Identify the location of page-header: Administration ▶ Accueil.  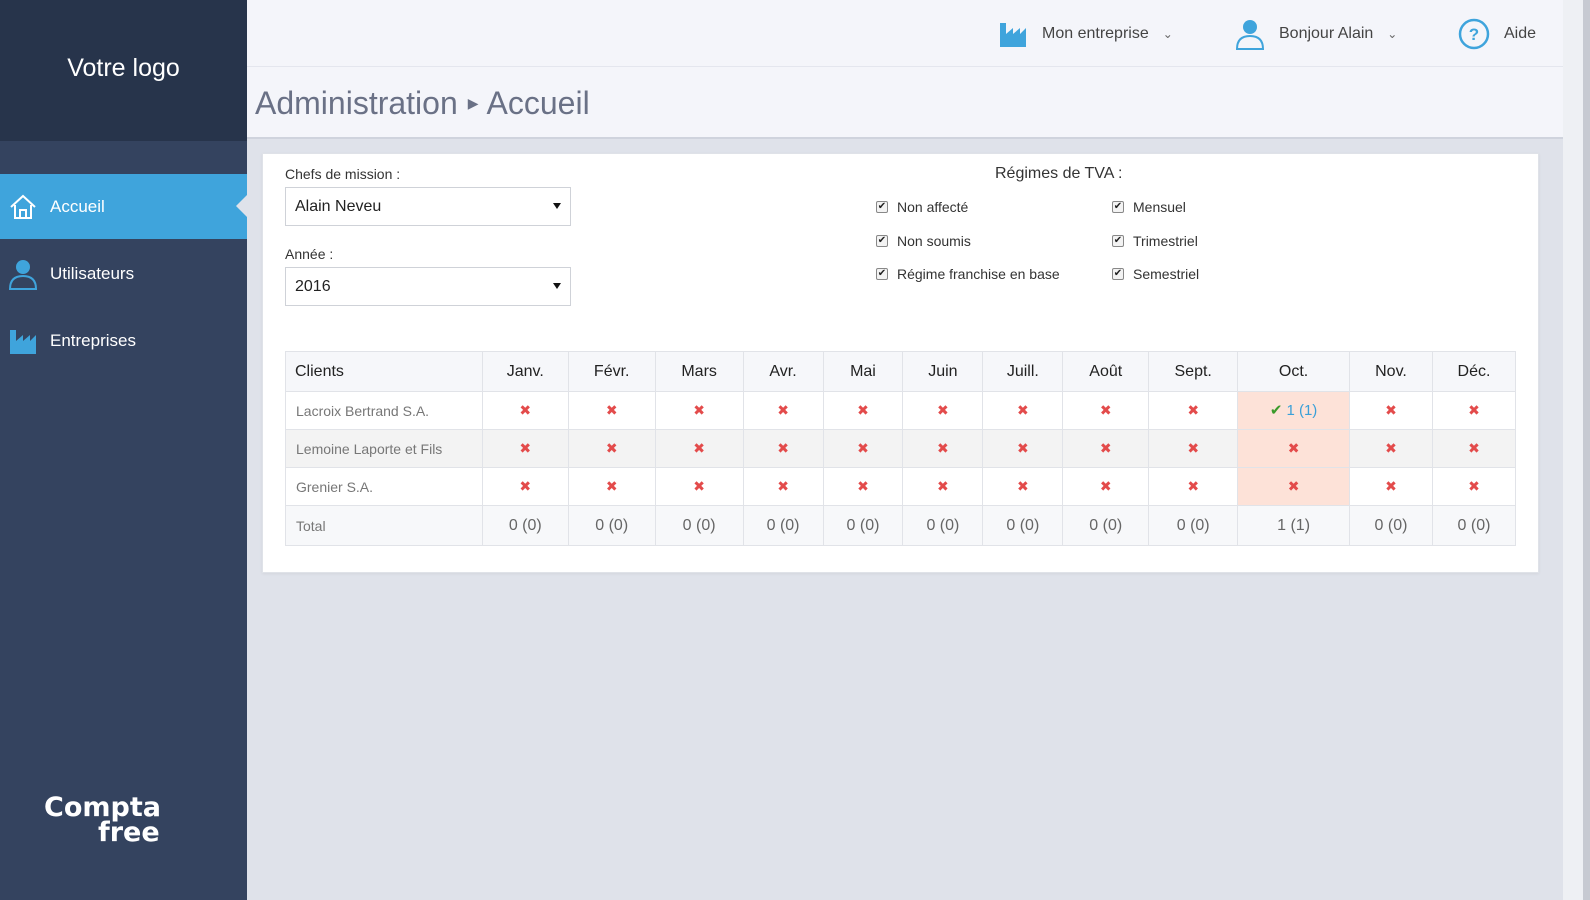
(905, 103).